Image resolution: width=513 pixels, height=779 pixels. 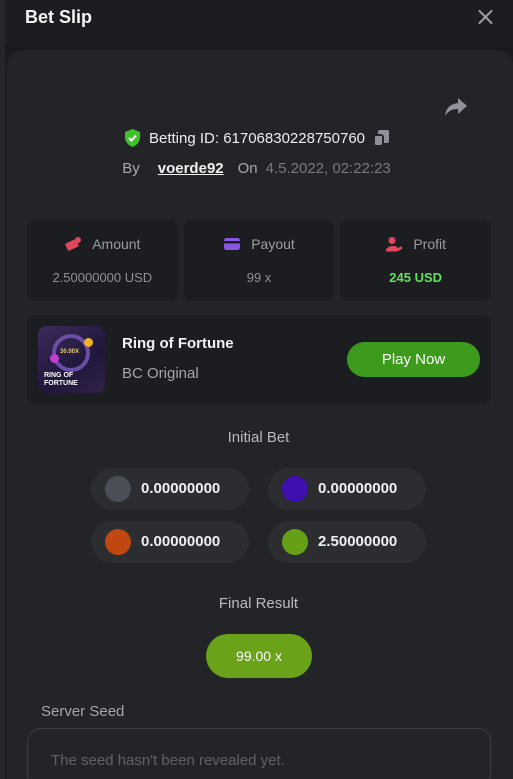 What do you see at coordinates (232, 244) in the screenshot?
I see `payout-icon` at bounding box center [232, 244].